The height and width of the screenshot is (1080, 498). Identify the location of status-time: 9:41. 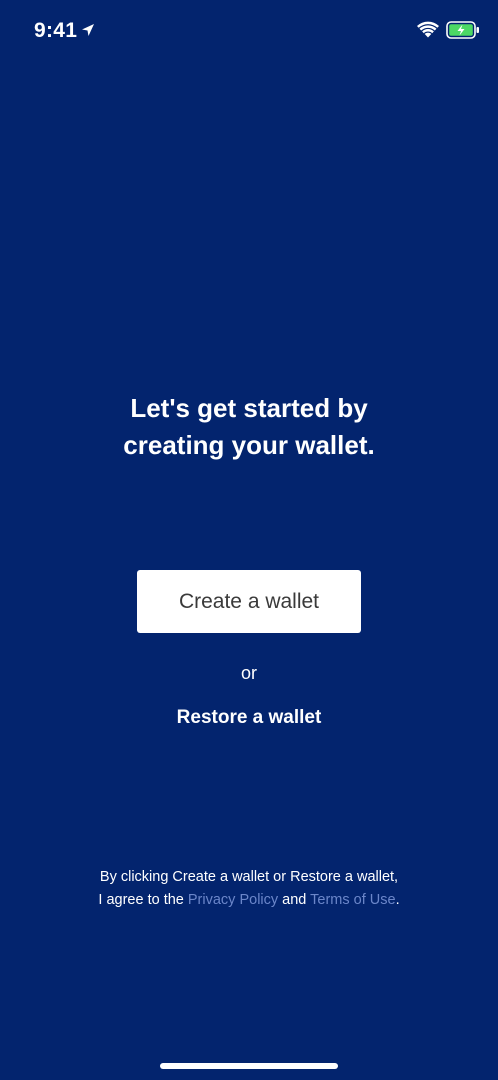
(56, 30).